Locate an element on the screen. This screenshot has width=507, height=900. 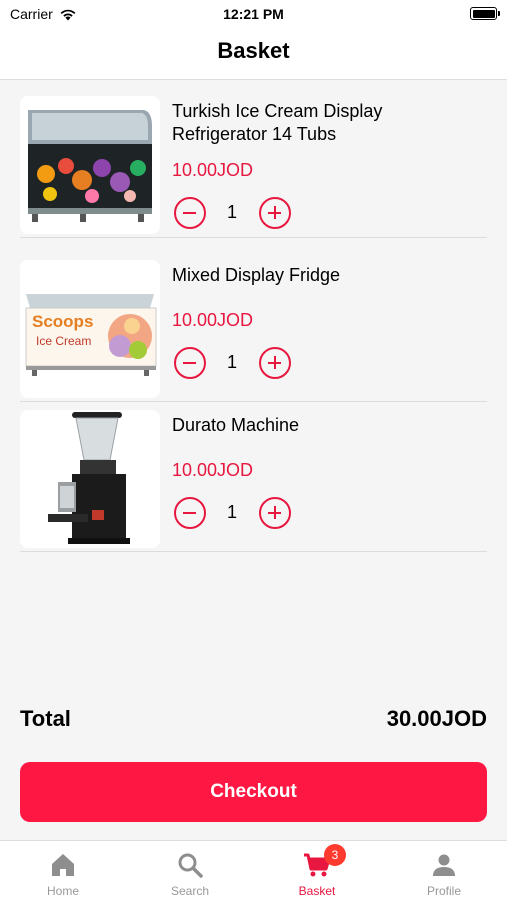
item-name: Mixed Display Fridge is located at coordinates (256, 275).